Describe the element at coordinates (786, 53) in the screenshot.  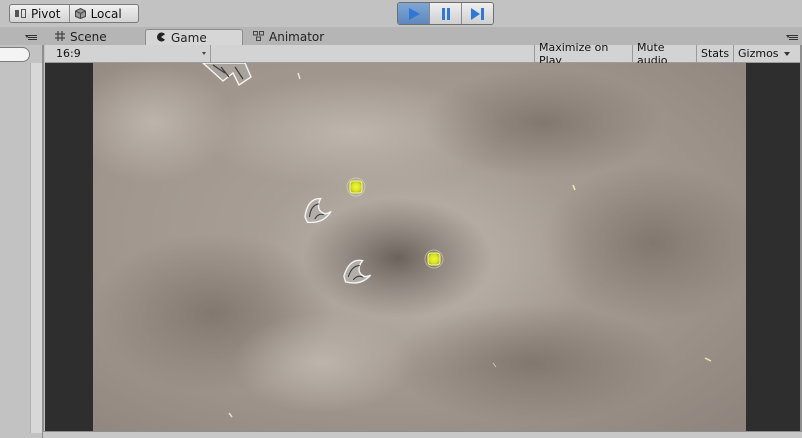
I see `chevron-down-icon` at that location.